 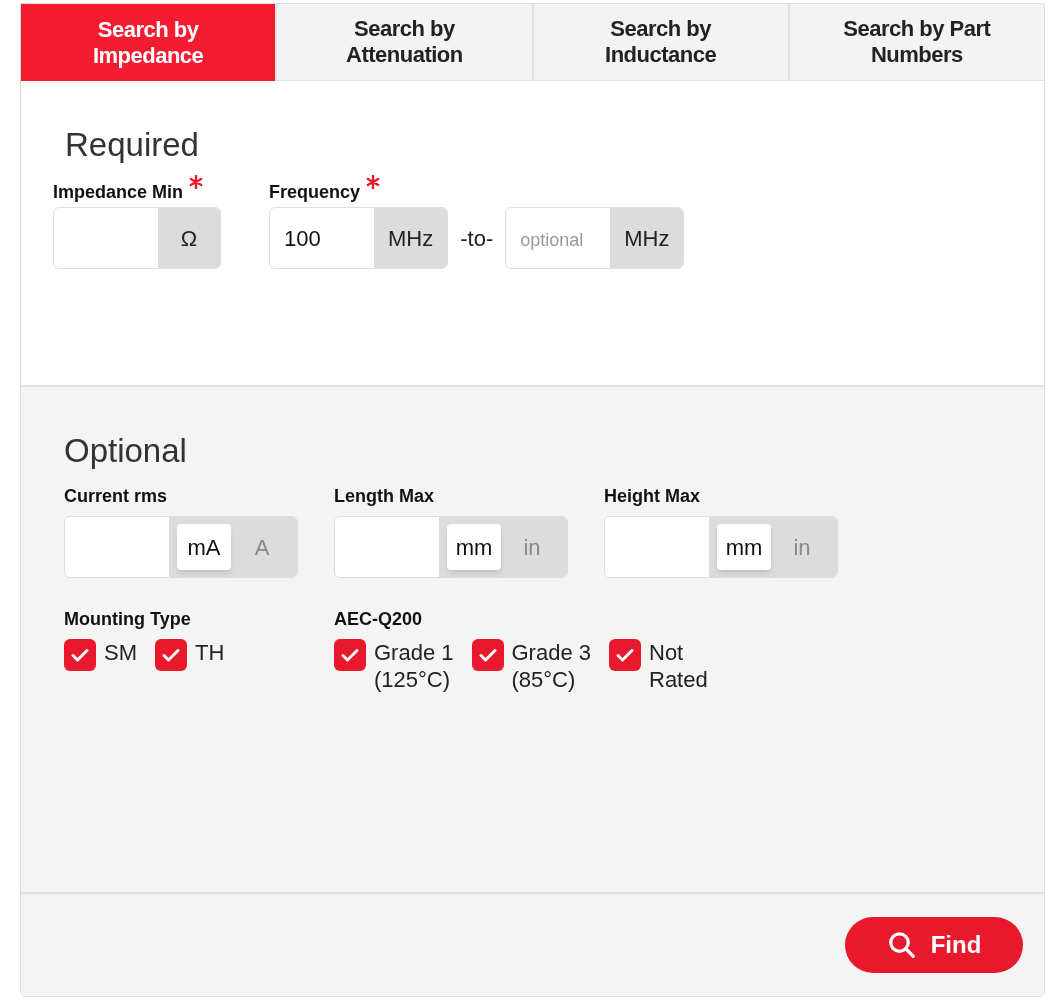 I want to click on section-title: Optional, so click(x=126, y=451).